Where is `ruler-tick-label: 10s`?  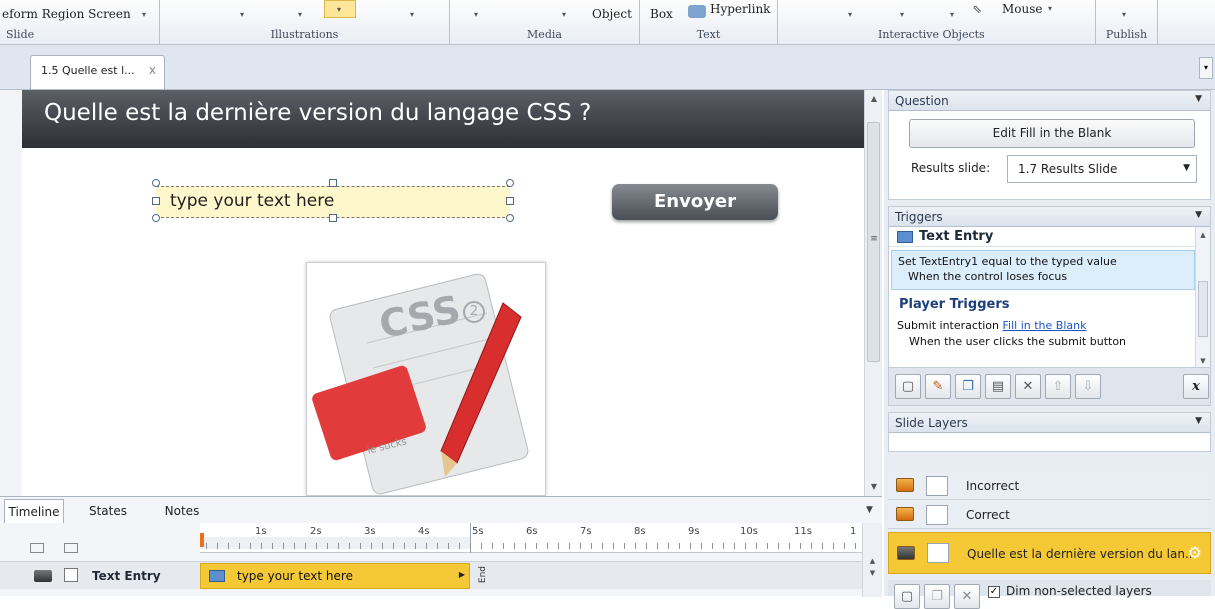
ruler-tick-label: 10s is located at coordinates (749, 531).